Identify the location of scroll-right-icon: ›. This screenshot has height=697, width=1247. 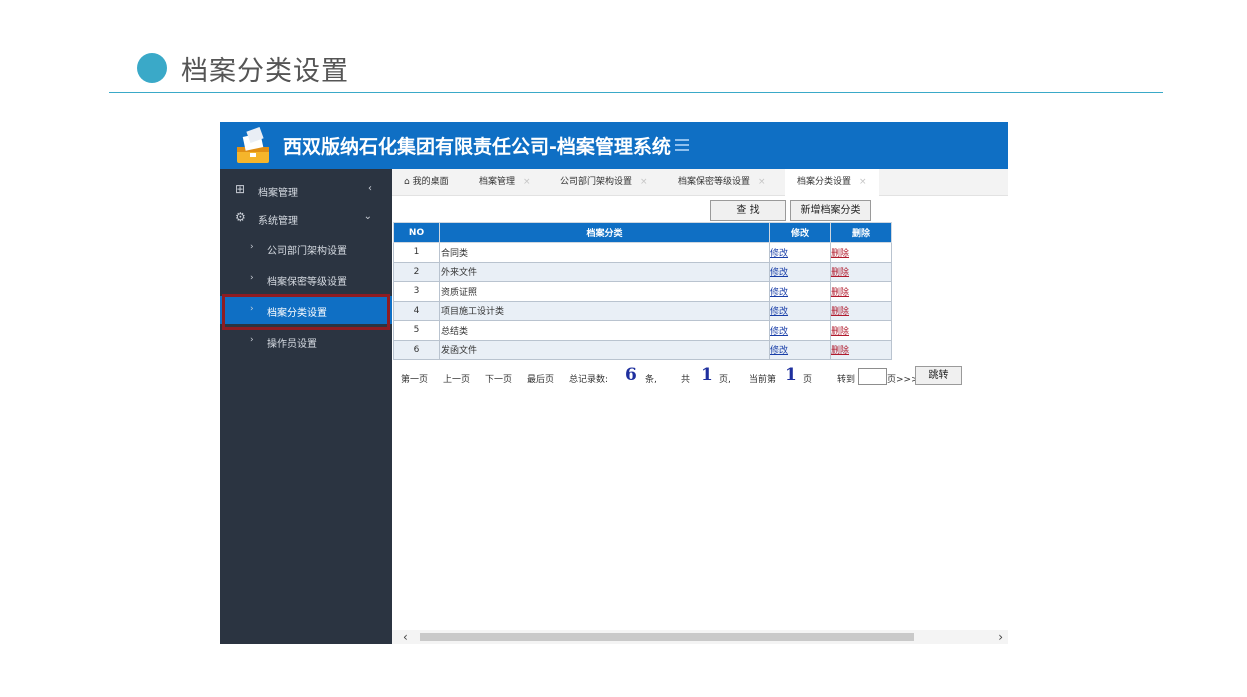
(1000, 637).